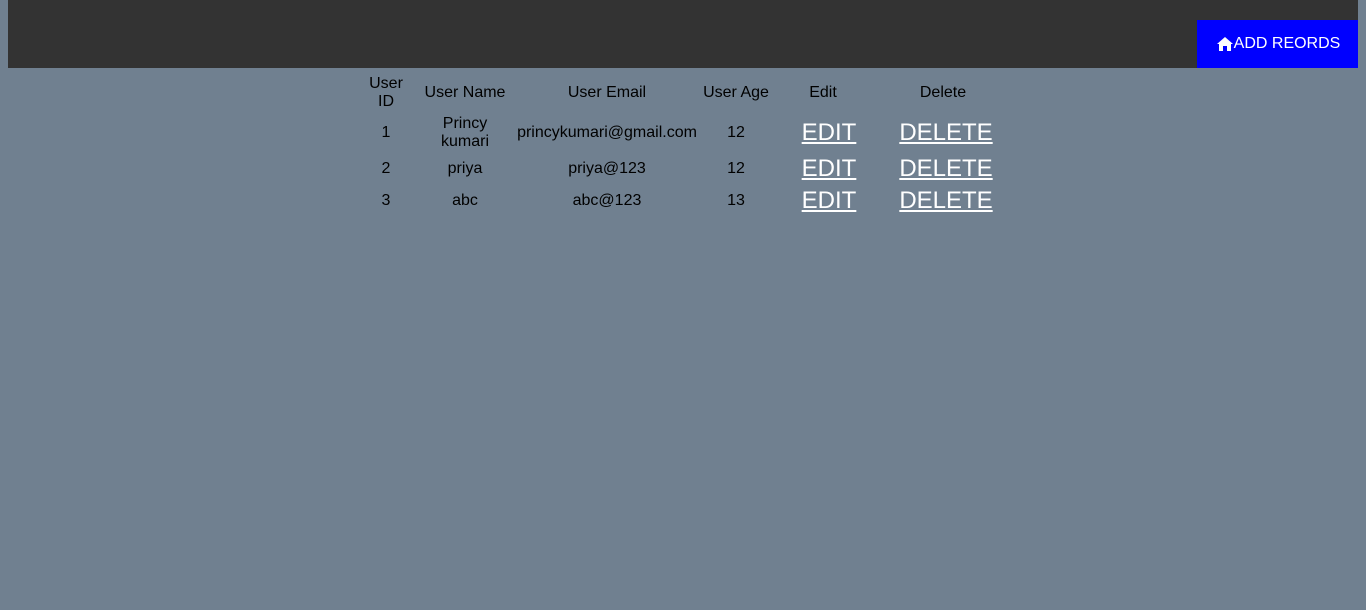 The height and width of the screenshot is (610, 1366). What do you see at coordinates (607, 92) in the screenshot?
I see `header-user-email: User Email` at bounding box center [607, 92].